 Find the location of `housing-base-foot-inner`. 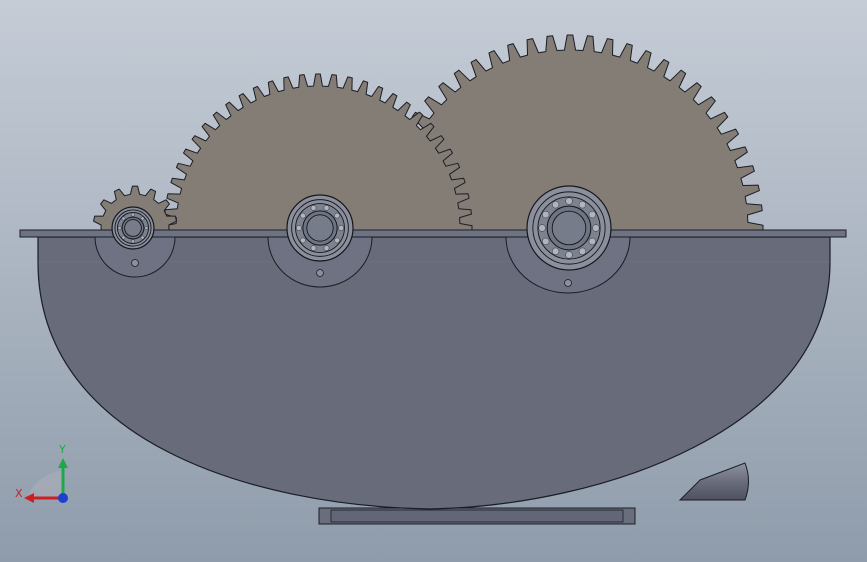

housing-base-foot-inner is located at coordinates (477, 516).